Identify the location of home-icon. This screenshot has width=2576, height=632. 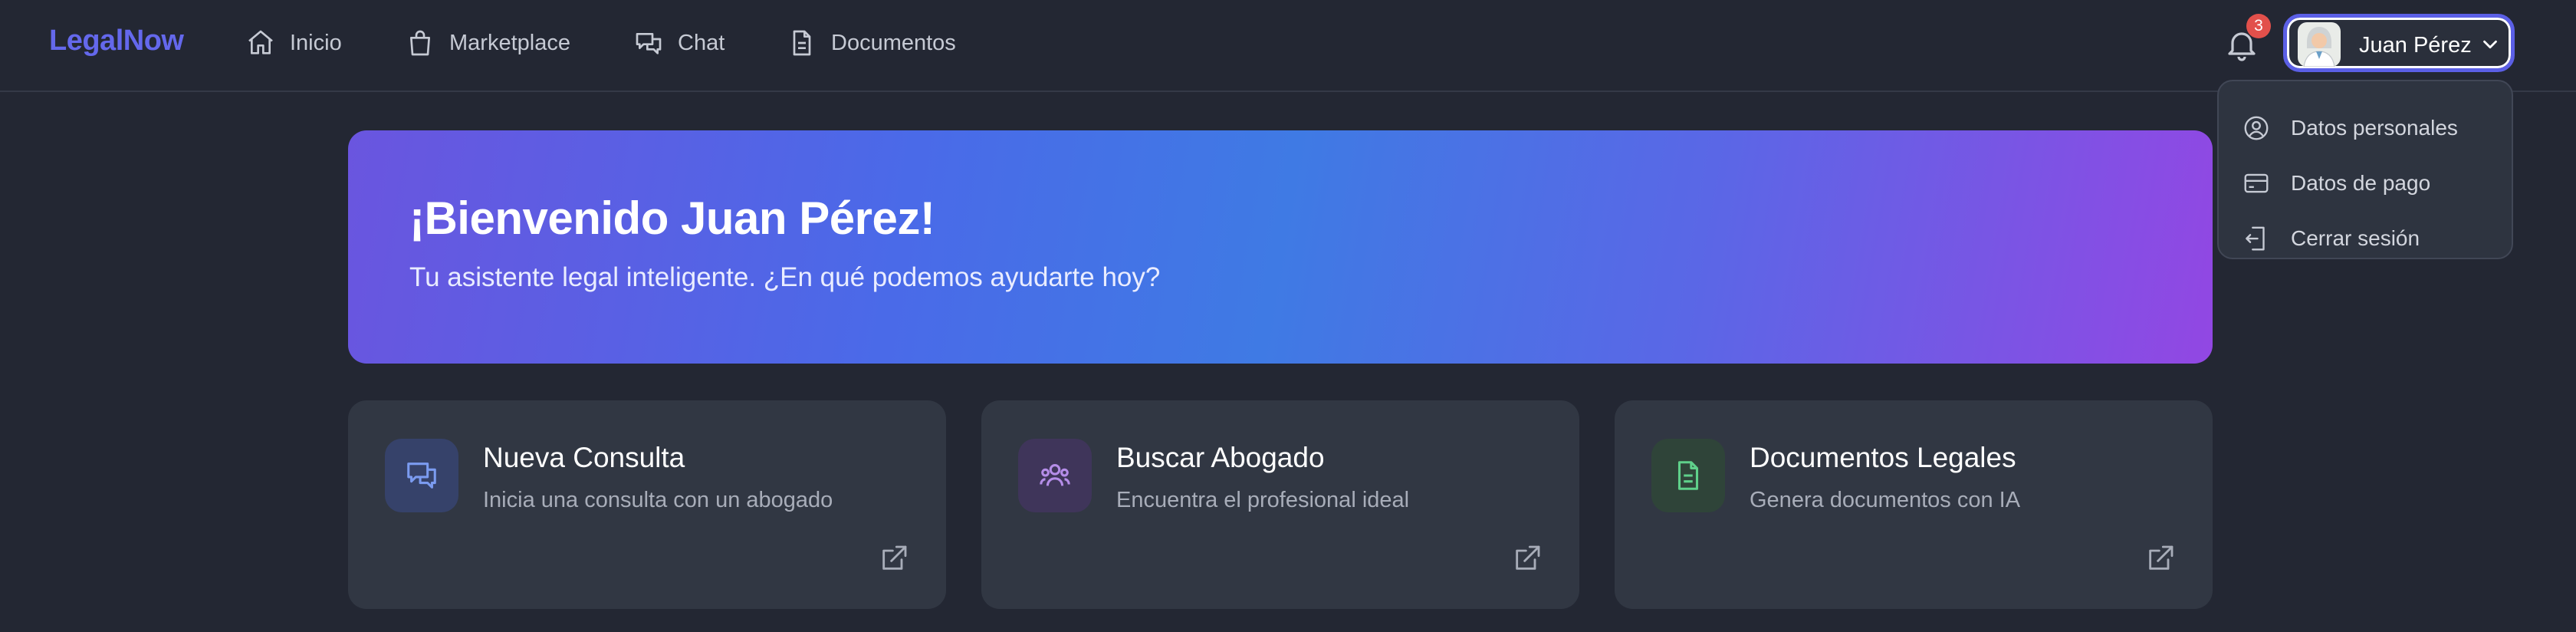
(260, 42).